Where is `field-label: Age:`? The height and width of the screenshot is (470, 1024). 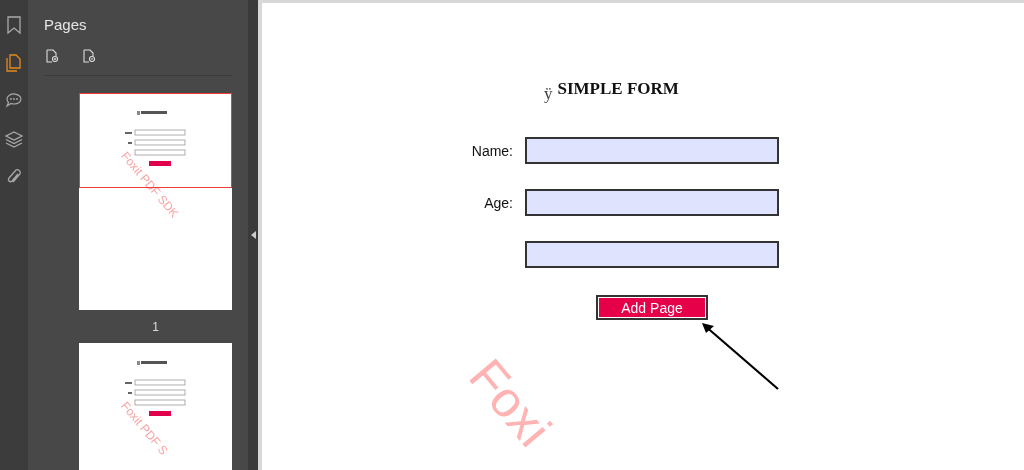 field-label: Age: is located at coordinates (498, 202).